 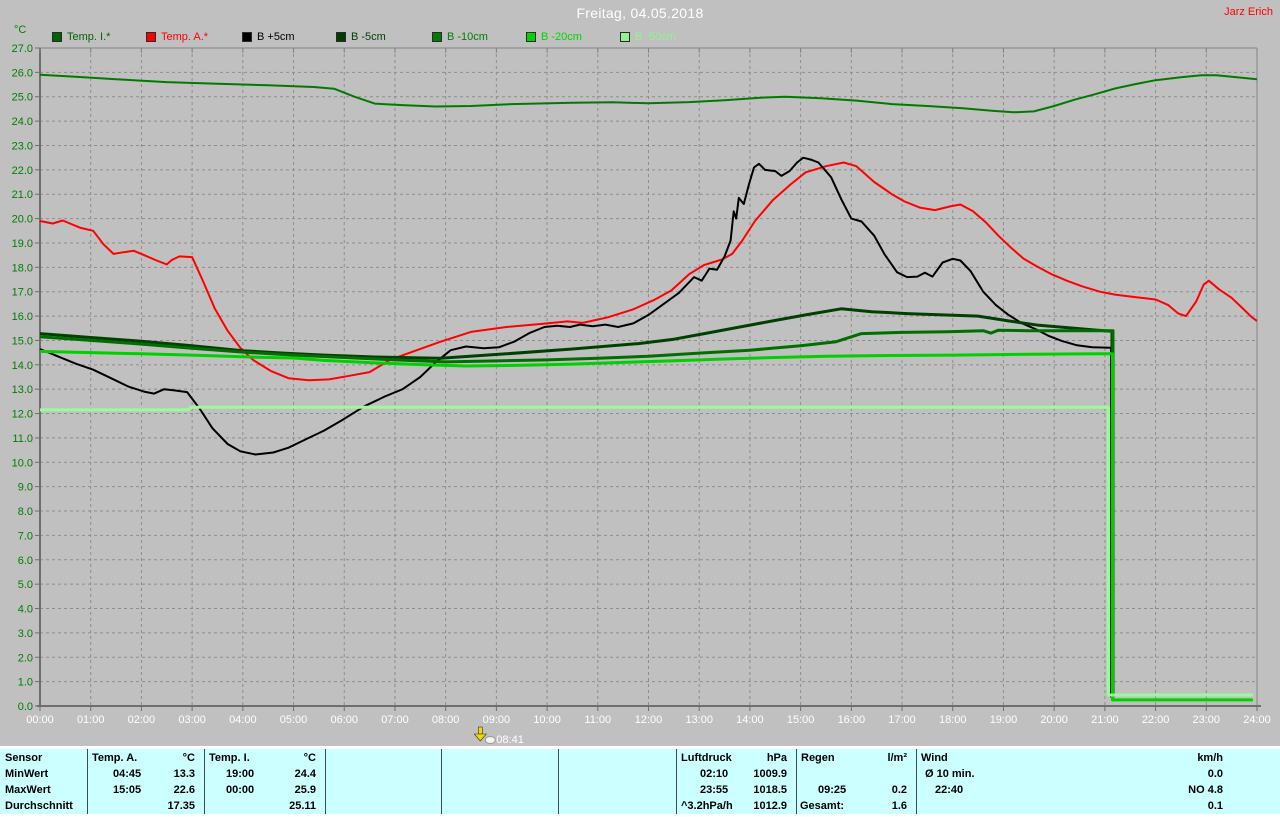 I want to click on x-tick-label: 18:00, so click(x=953, y=720).